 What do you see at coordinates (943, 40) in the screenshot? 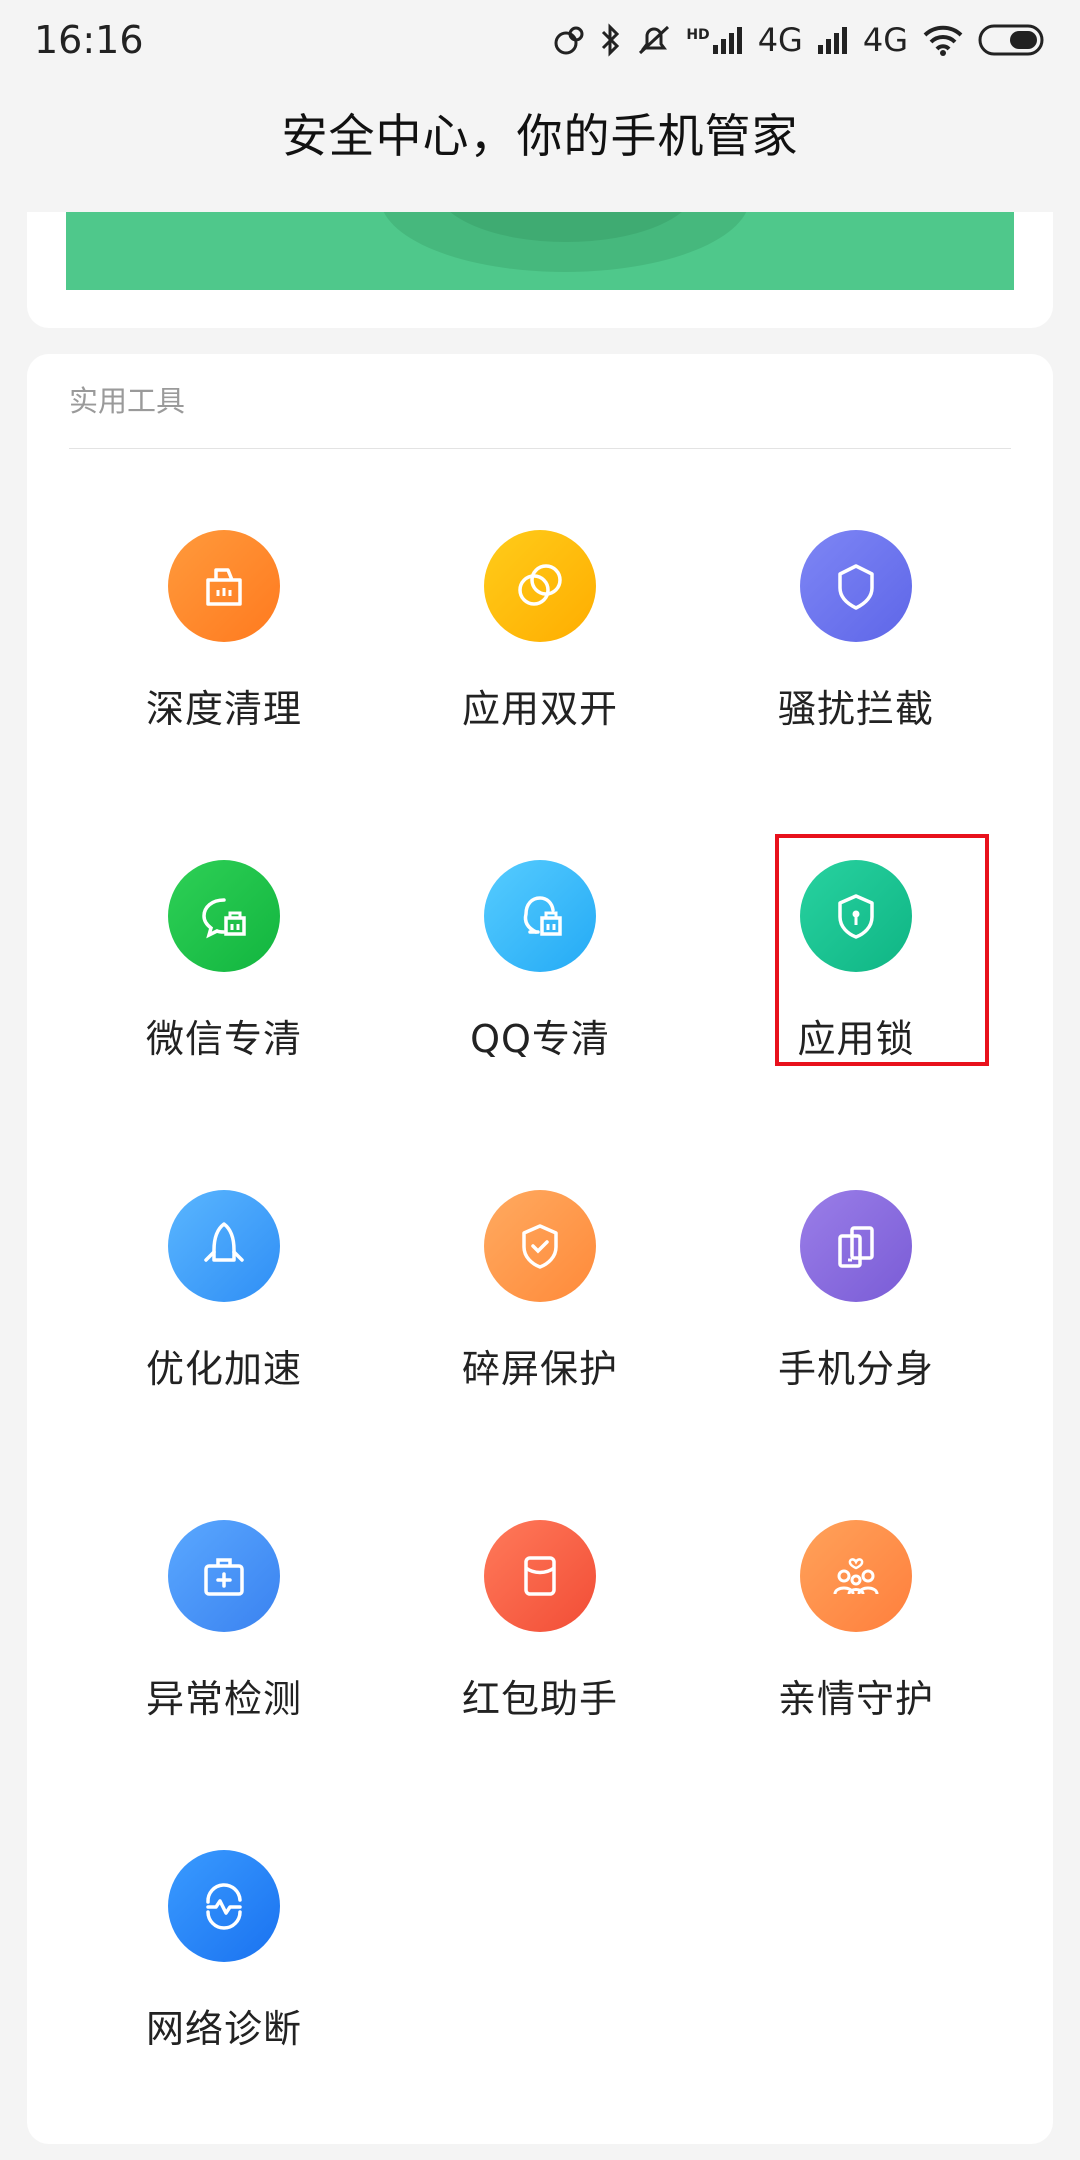
I see `wifi-icon` at bounding box center [943, 40].